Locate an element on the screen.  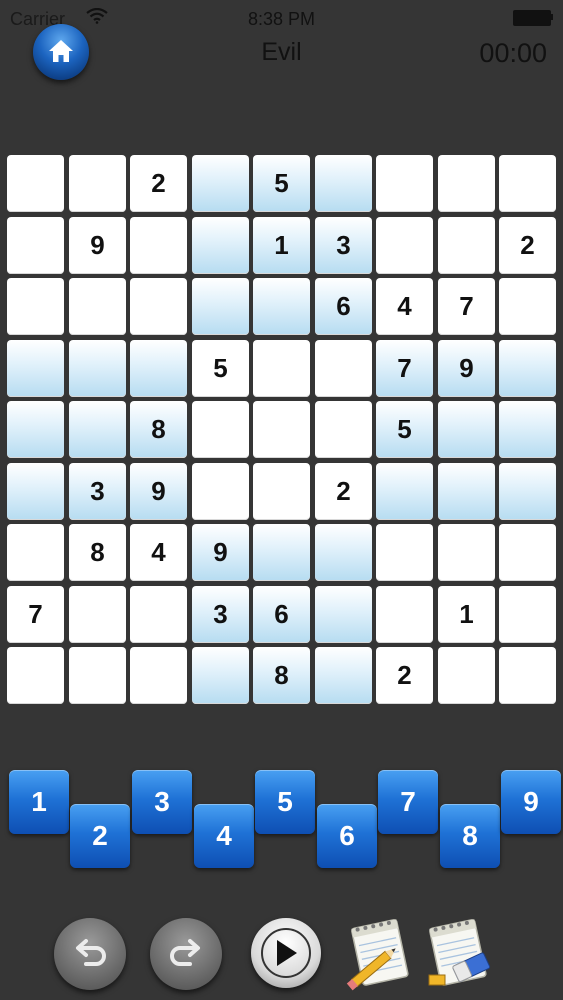
undo-button is located at coordinates (90, 954).